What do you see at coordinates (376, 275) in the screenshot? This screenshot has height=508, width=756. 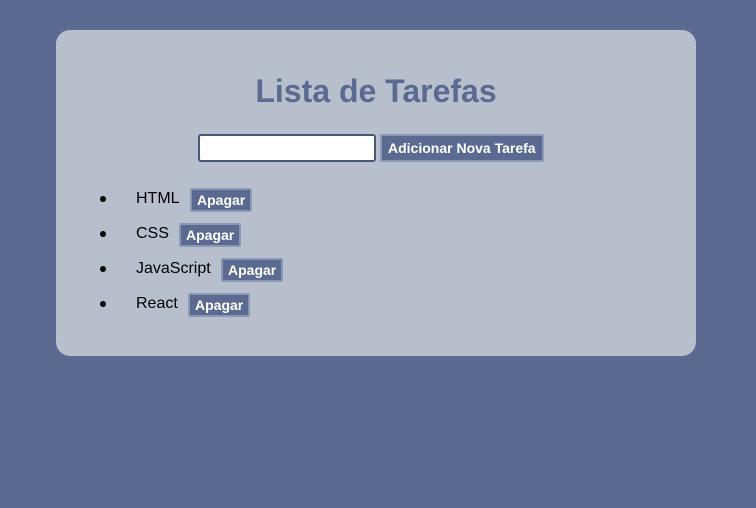 I see `task-item: JavaScript Apagar` at bounding box center [376, 275].